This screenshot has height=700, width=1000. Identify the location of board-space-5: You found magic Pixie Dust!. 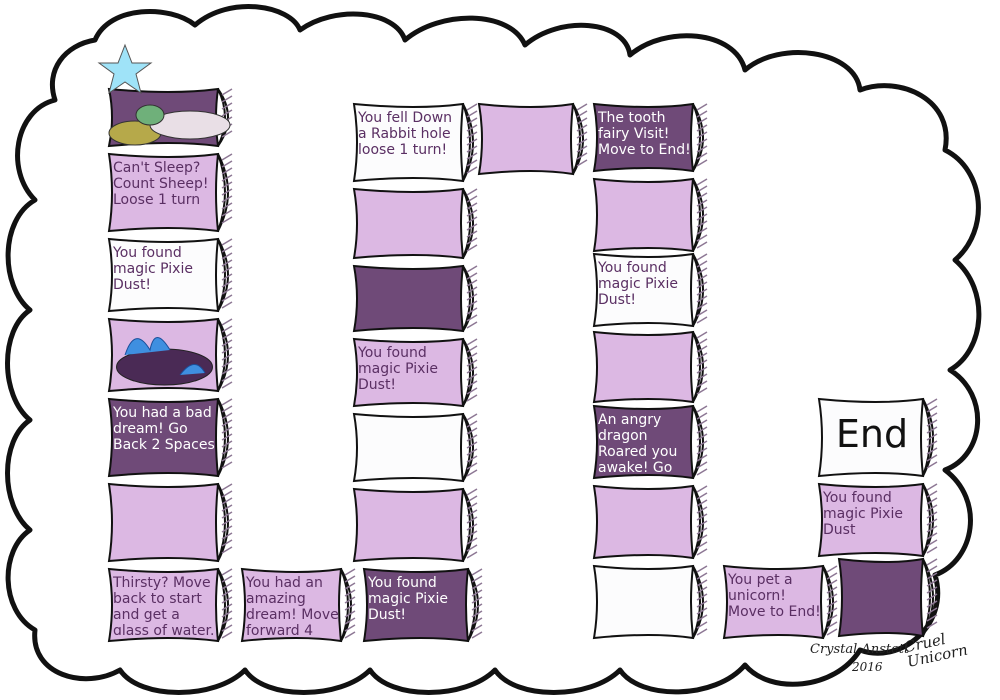
(172, 275).